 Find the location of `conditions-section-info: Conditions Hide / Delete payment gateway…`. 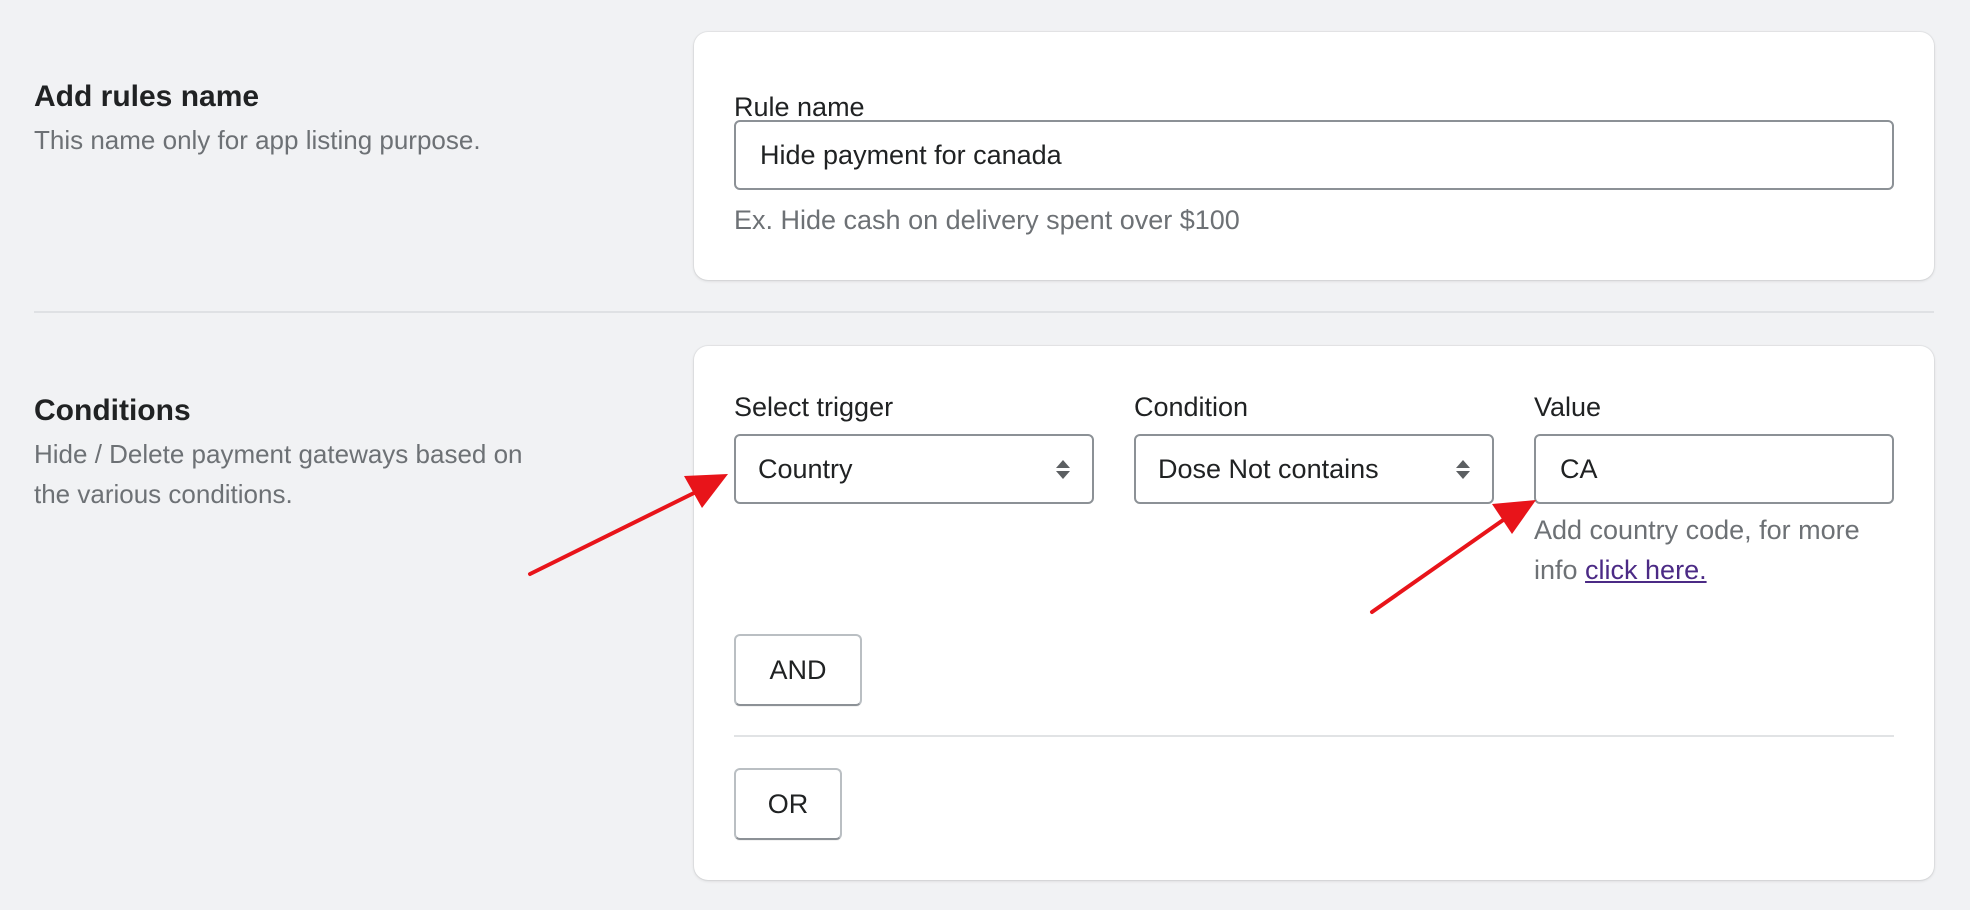

conditions-section-info: Conditions Hide / Delete payment gateway… is located at coordinates (278, 453).